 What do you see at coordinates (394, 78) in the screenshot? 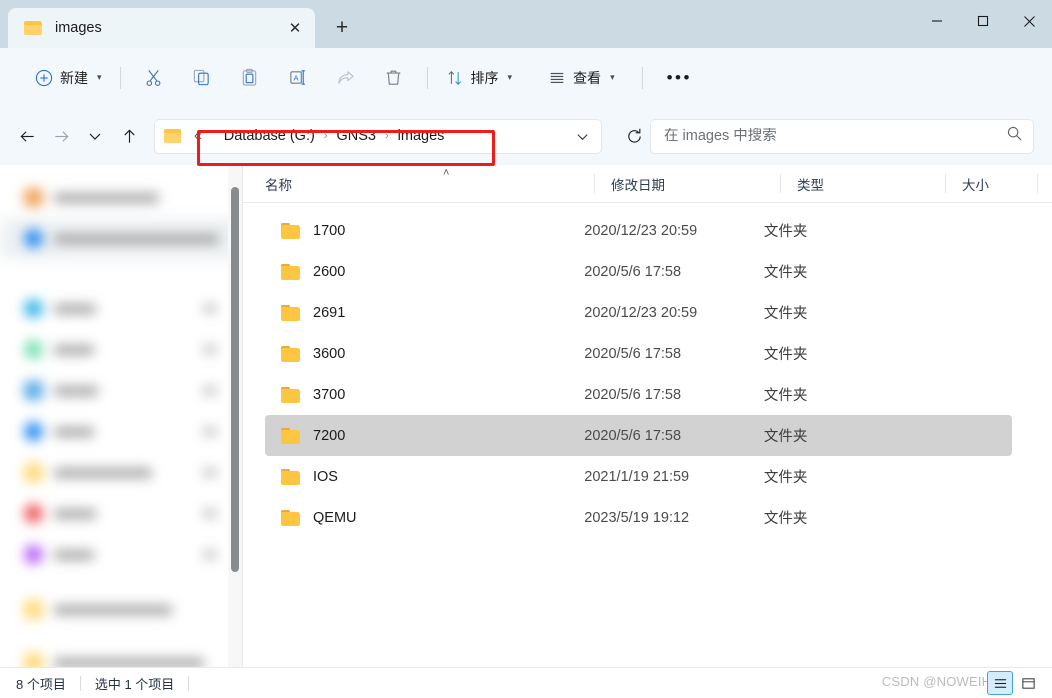
I see `delete-icon` at bounding box center [394, 78].